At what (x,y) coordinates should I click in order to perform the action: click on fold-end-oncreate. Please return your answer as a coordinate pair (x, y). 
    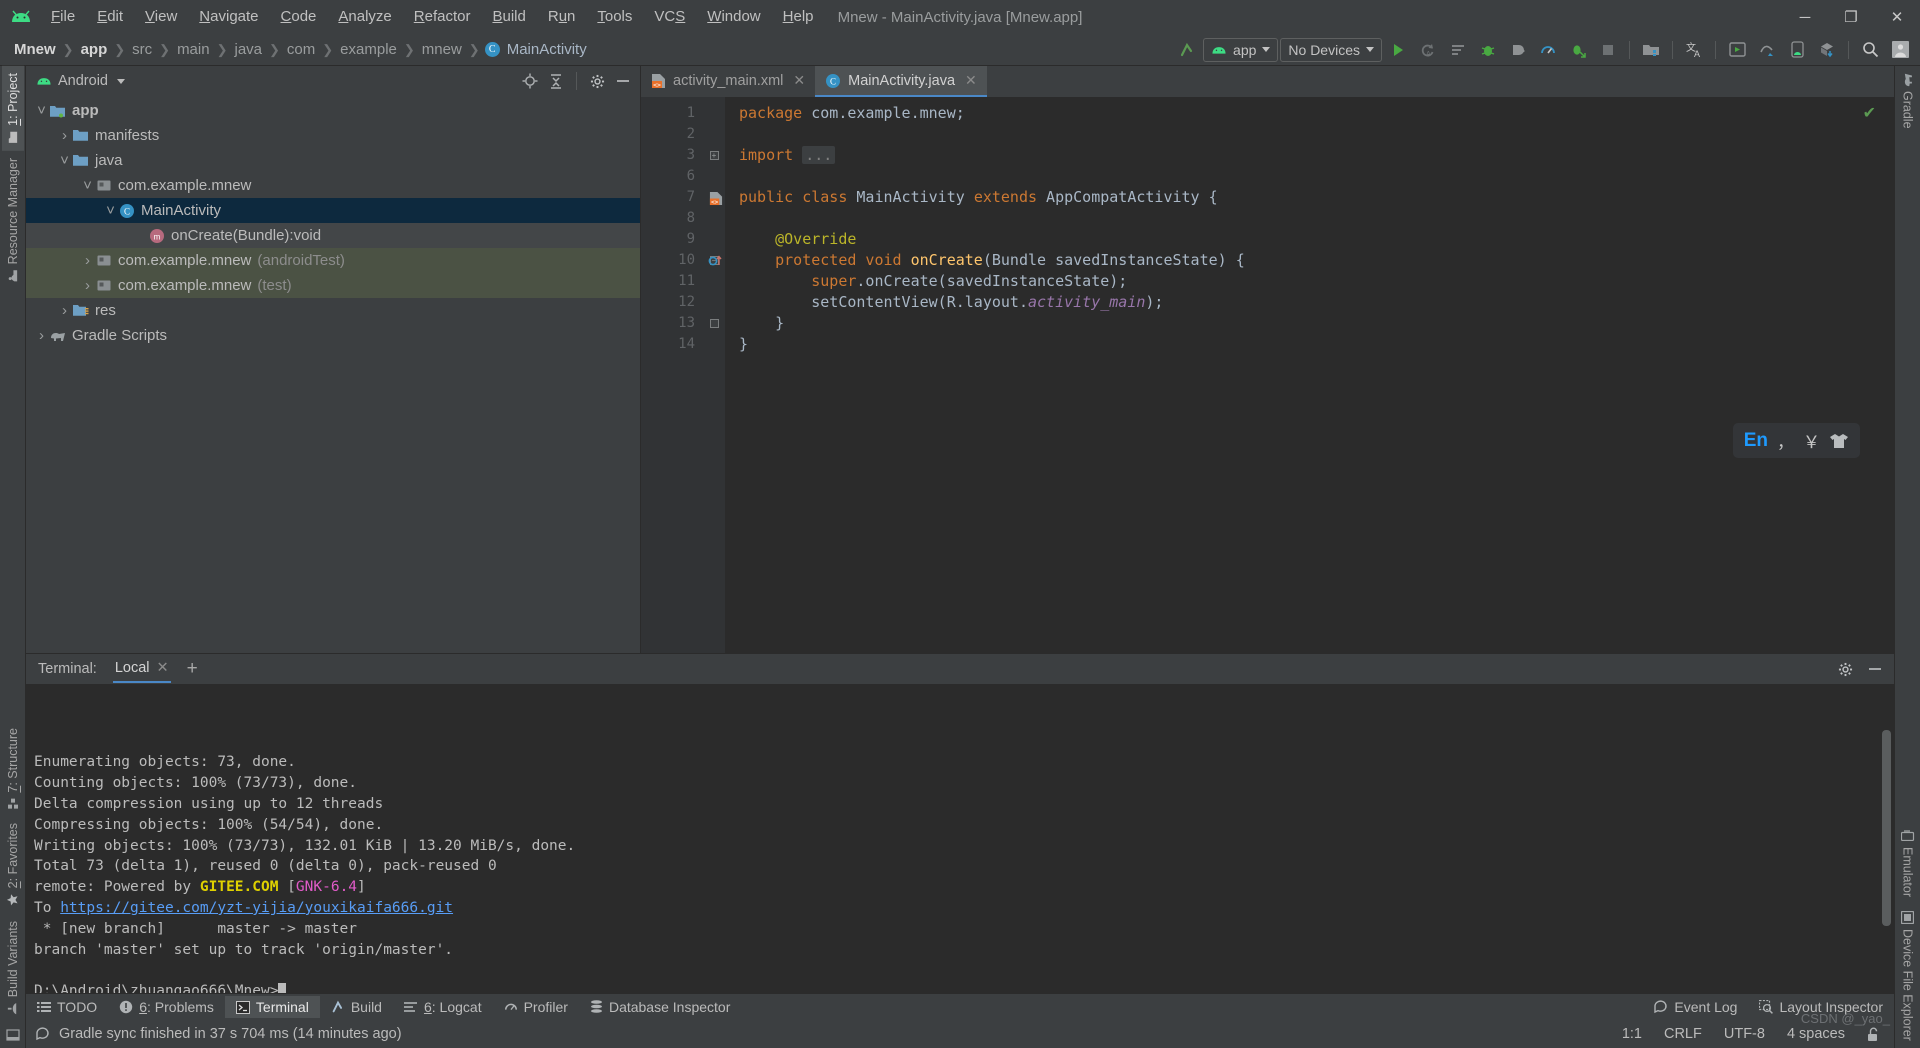
    Looking at the image, I should click on (714, 323).